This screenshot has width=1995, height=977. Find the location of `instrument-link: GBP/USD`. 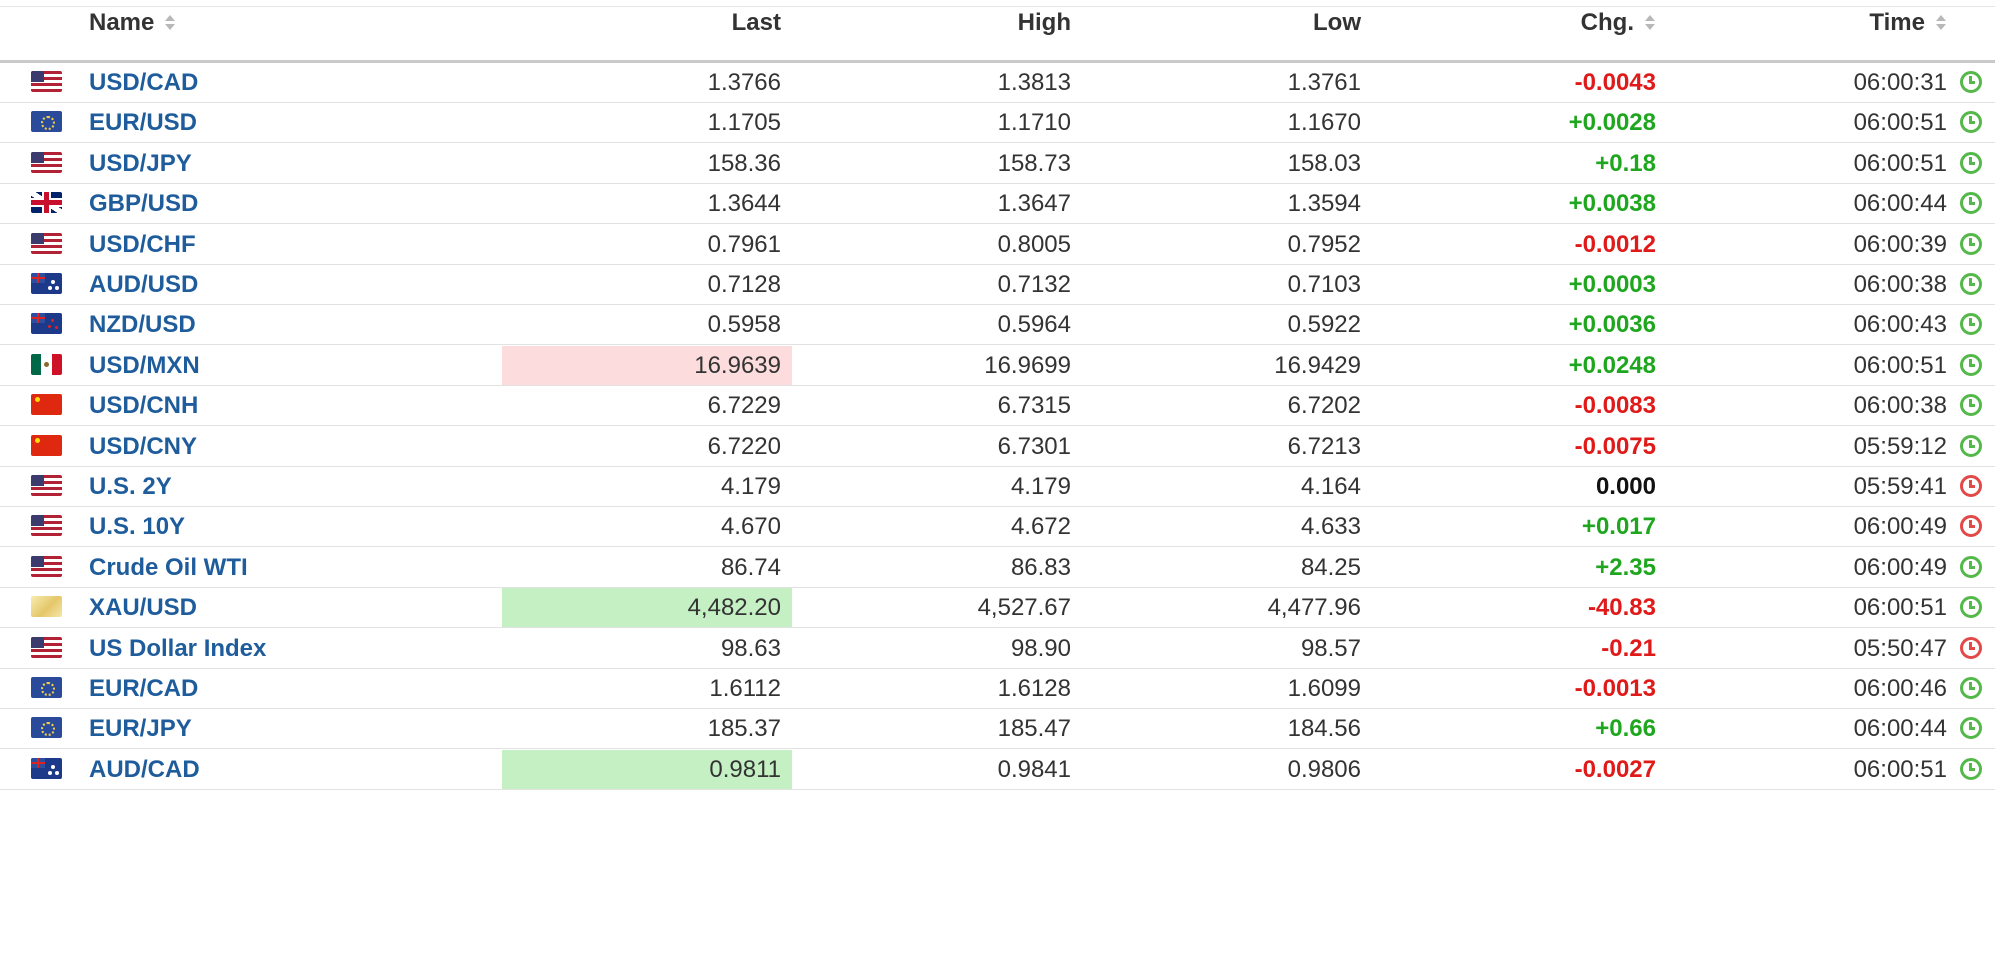

instrument-link: GBP/USD is located at coordinates (289, 203).